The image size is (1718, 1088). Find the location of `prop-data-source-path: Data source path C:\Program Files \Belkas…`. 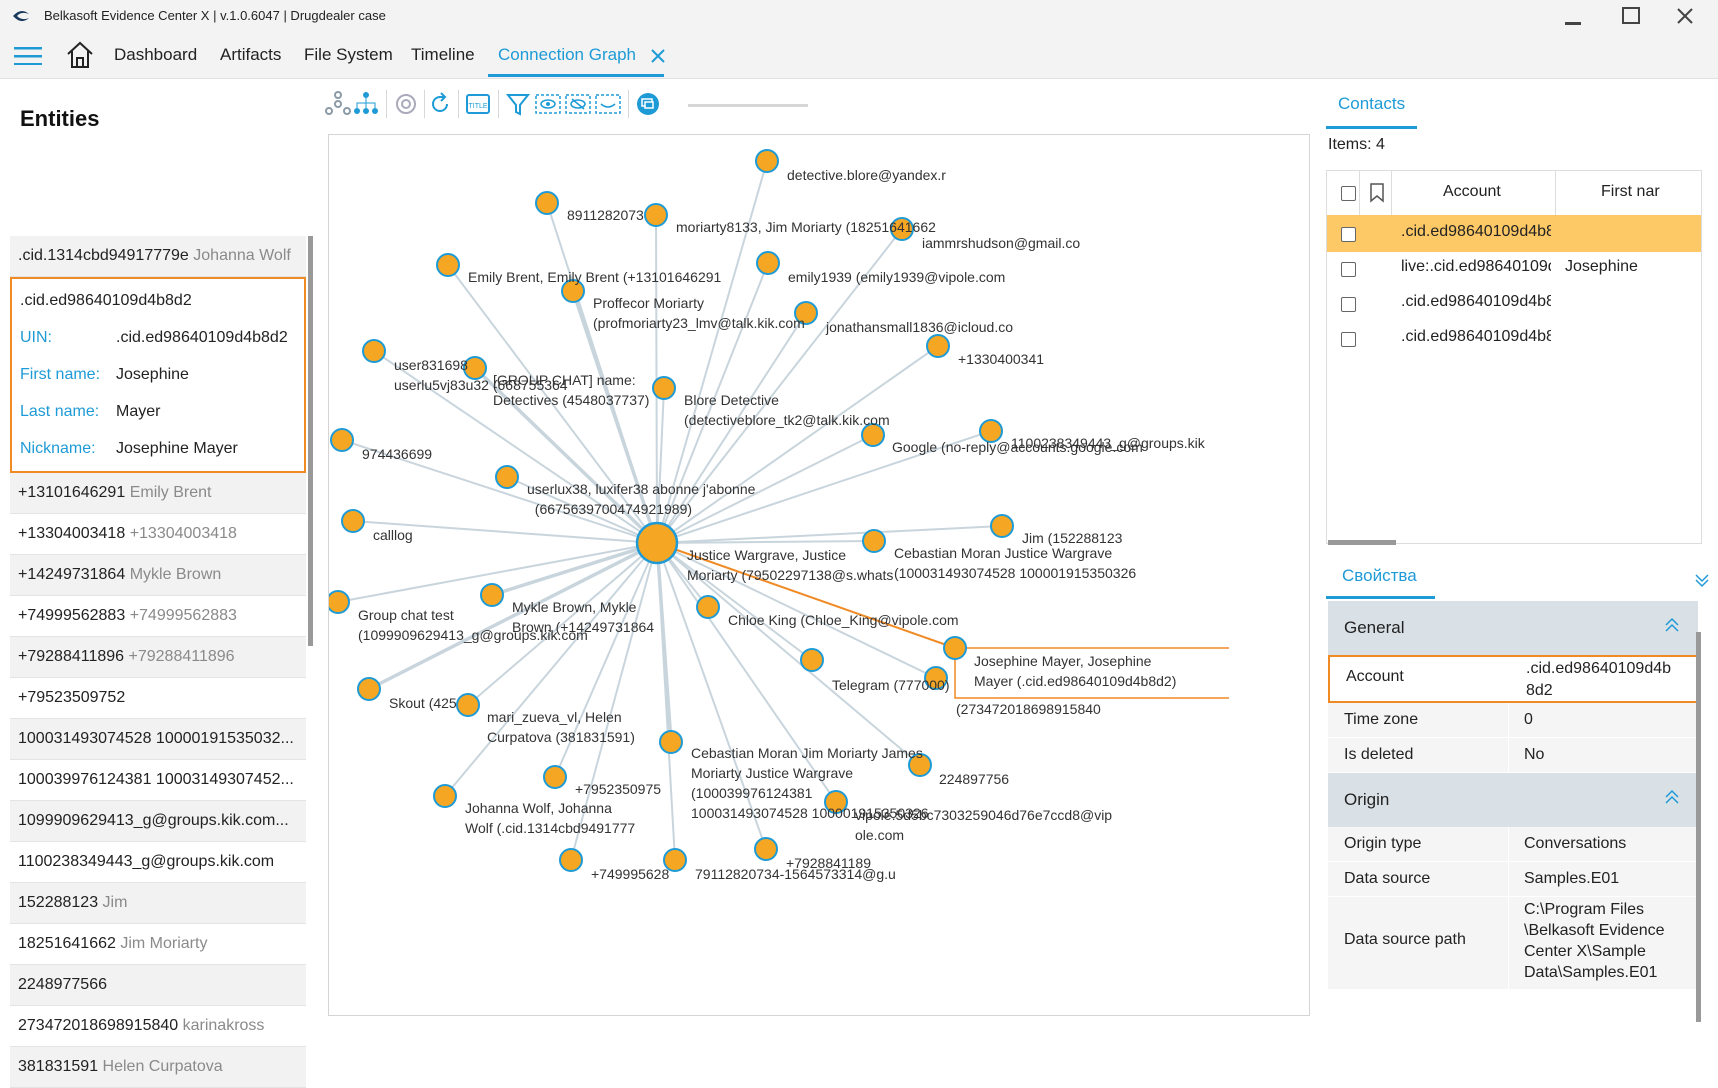

prop-data-source-path: Data source path C:\Program Files \Belkas… is located at coordinates (1513, 943).